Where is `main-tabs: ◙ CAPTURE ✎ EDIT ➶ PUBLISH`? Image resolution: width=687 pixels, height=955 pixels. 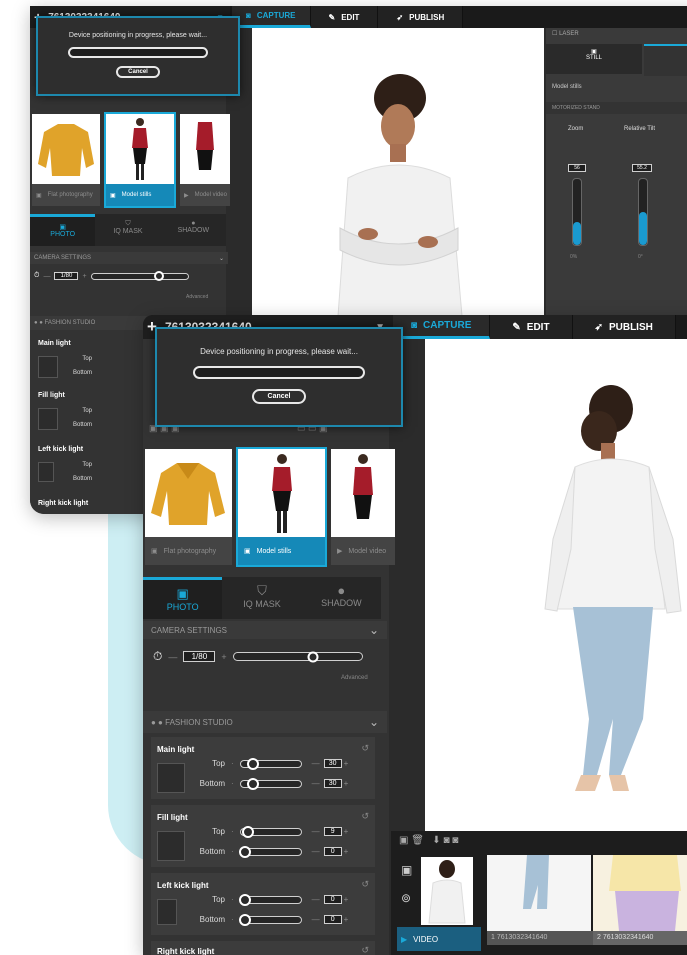
main-tabs: ◙ CAPTURE ✎ EDIT ➶ PUBLISH is located at coordinates (534, 327).